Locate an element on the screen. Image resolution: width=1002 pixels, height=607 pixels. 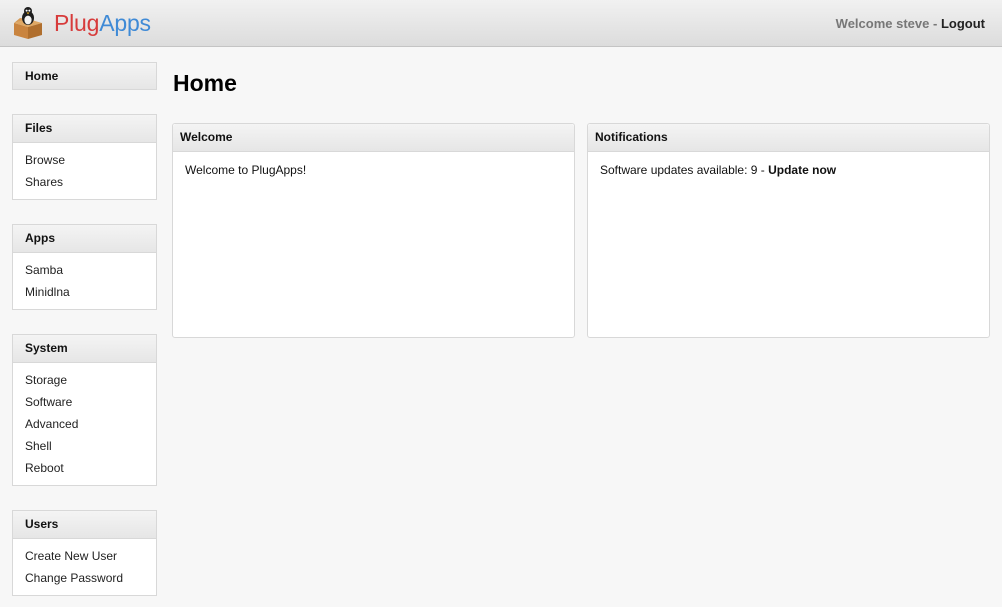
sidebar-group-title: Files is located at coordinates (84, 129).